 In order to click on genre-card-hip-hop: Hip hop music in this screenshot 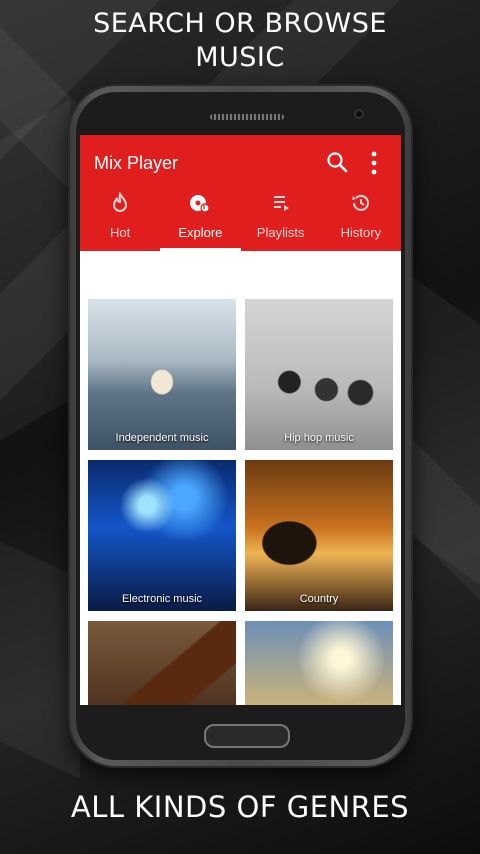, I will do `click(319, 374)`.